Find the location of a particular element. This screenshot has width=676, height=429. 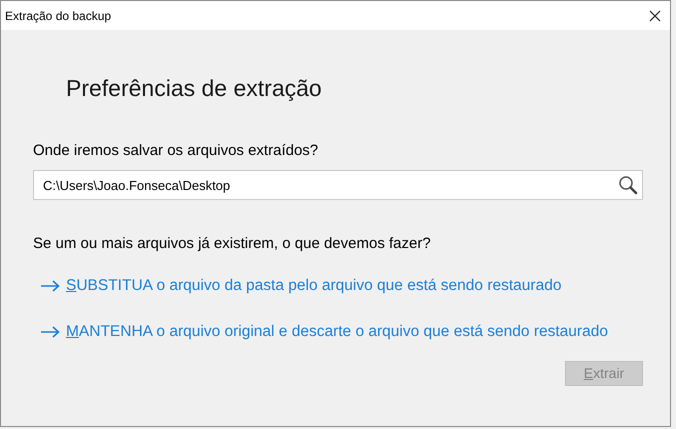

location-label: Onde iremos salvar os arquivos extraídos? is located at coordinates (176, 151).